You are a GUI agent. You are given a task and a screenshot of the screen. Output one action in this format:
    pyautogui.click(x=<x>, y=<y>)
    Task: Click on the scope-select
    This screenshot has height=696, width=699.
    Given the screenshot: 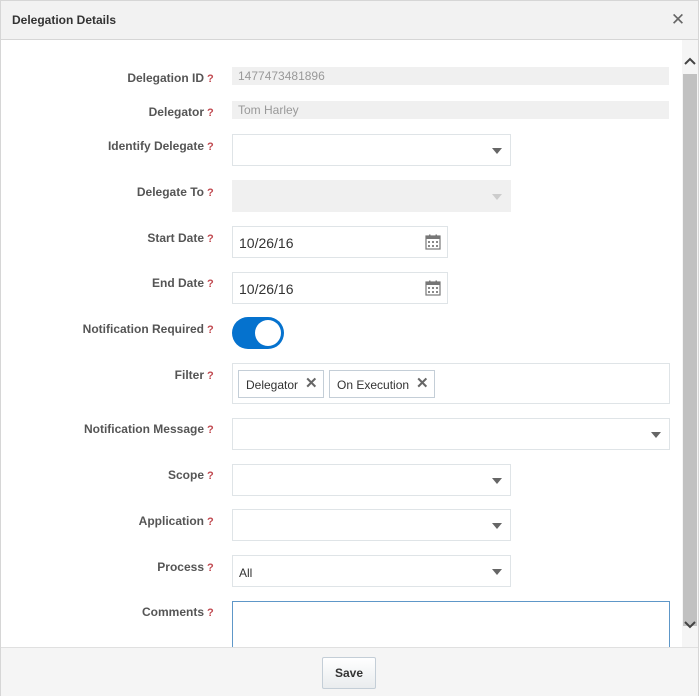 What is the action you would take?
    pyautogui.click(x=371, y=480)
    